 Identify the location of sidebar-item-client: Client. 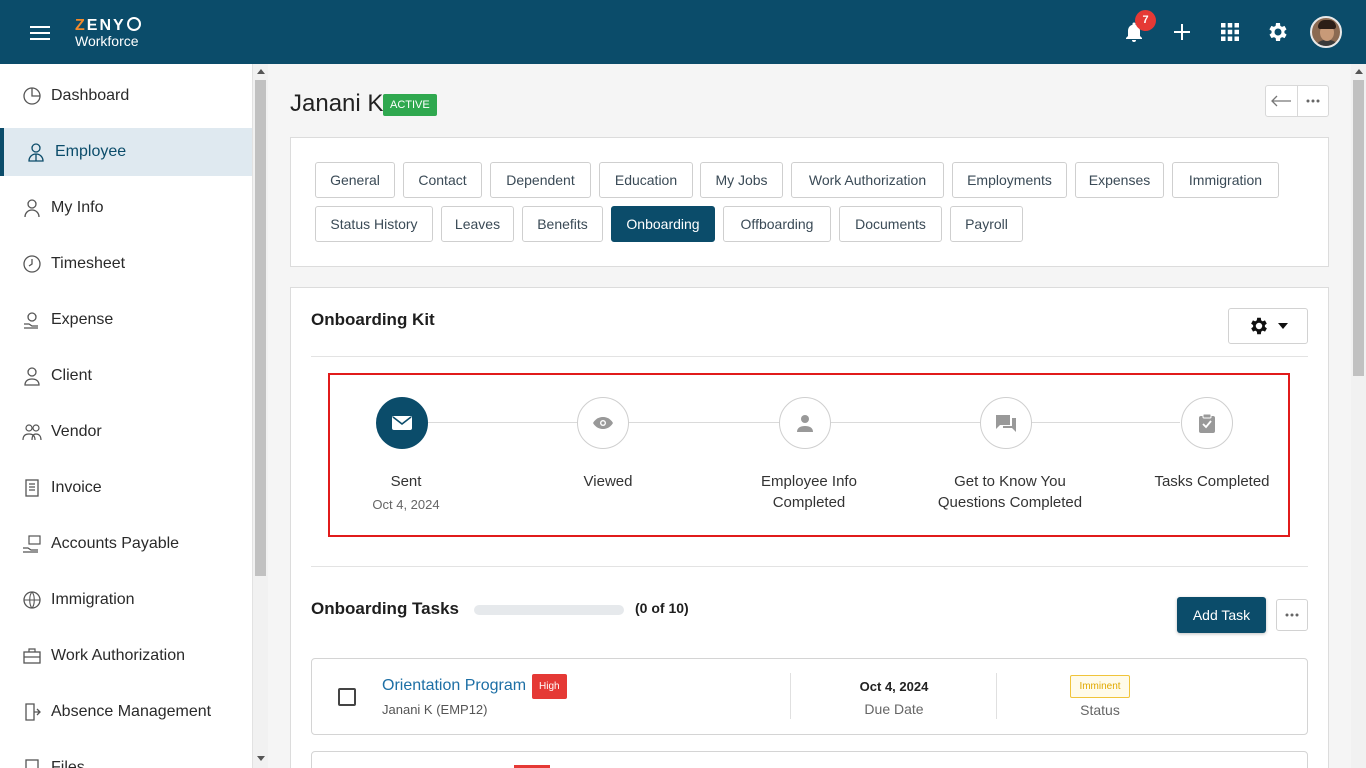
(126, 376).